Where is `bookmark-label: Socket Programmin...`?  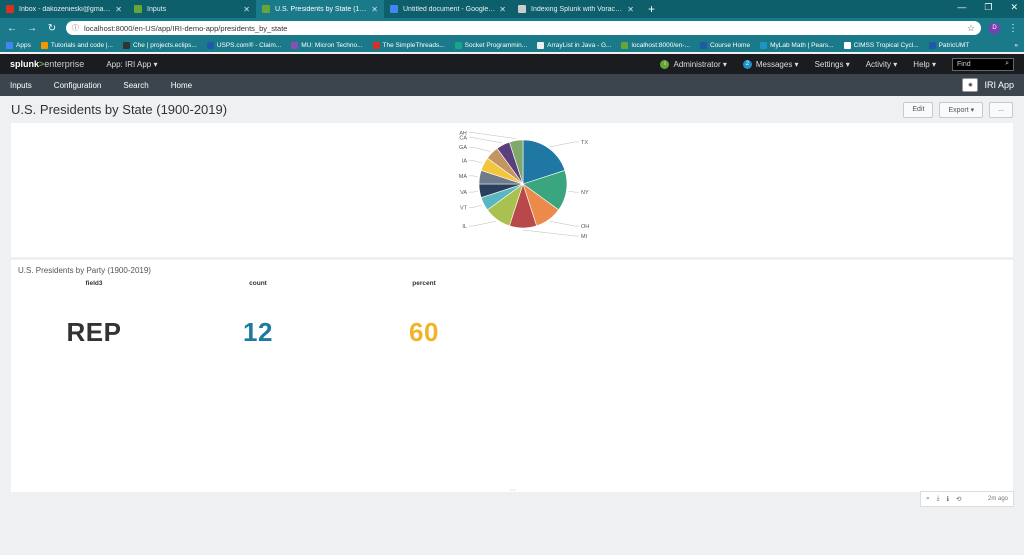 bookmark-label: Socket Programmin... is located at coordinates (496, 45).